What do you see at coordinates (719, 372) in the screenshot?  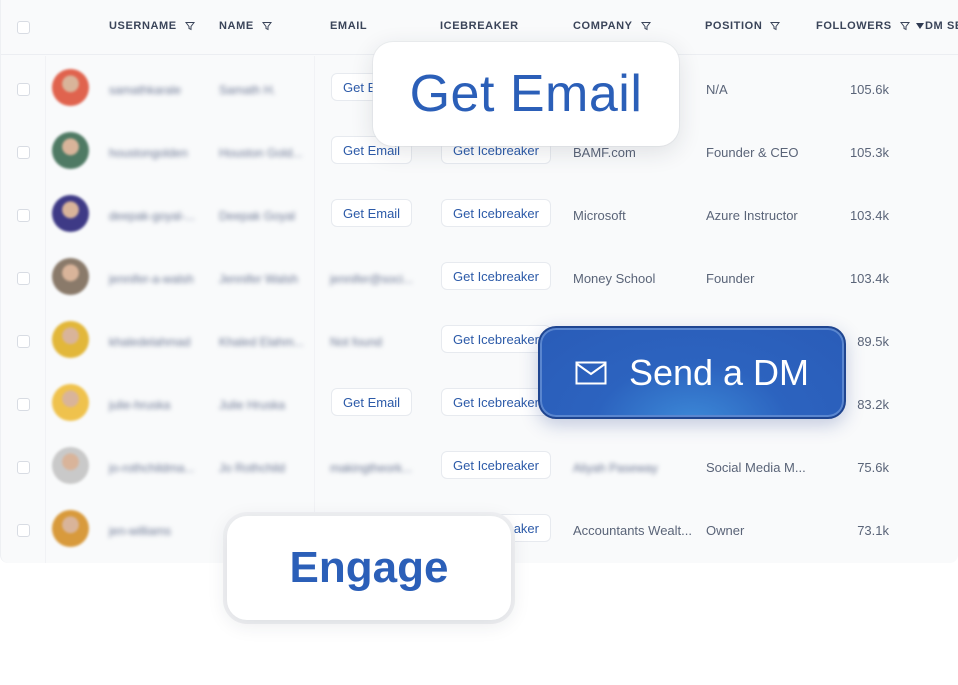 I see `send-dm-label: Send a DM` at bounding box center [719, 372].